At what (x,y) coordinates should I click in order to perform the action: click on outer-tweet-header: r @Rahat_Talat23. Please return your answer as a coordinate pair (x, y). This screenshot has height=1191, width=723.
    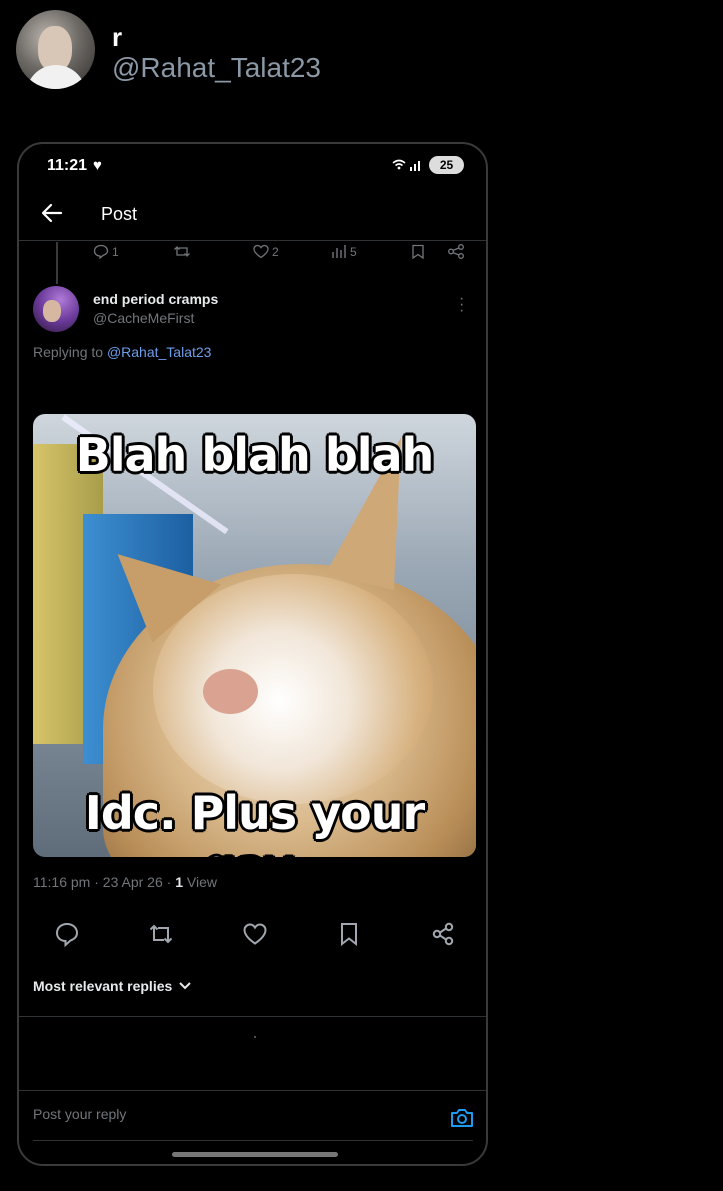
    Looking at the image, I should click on (216, 50).